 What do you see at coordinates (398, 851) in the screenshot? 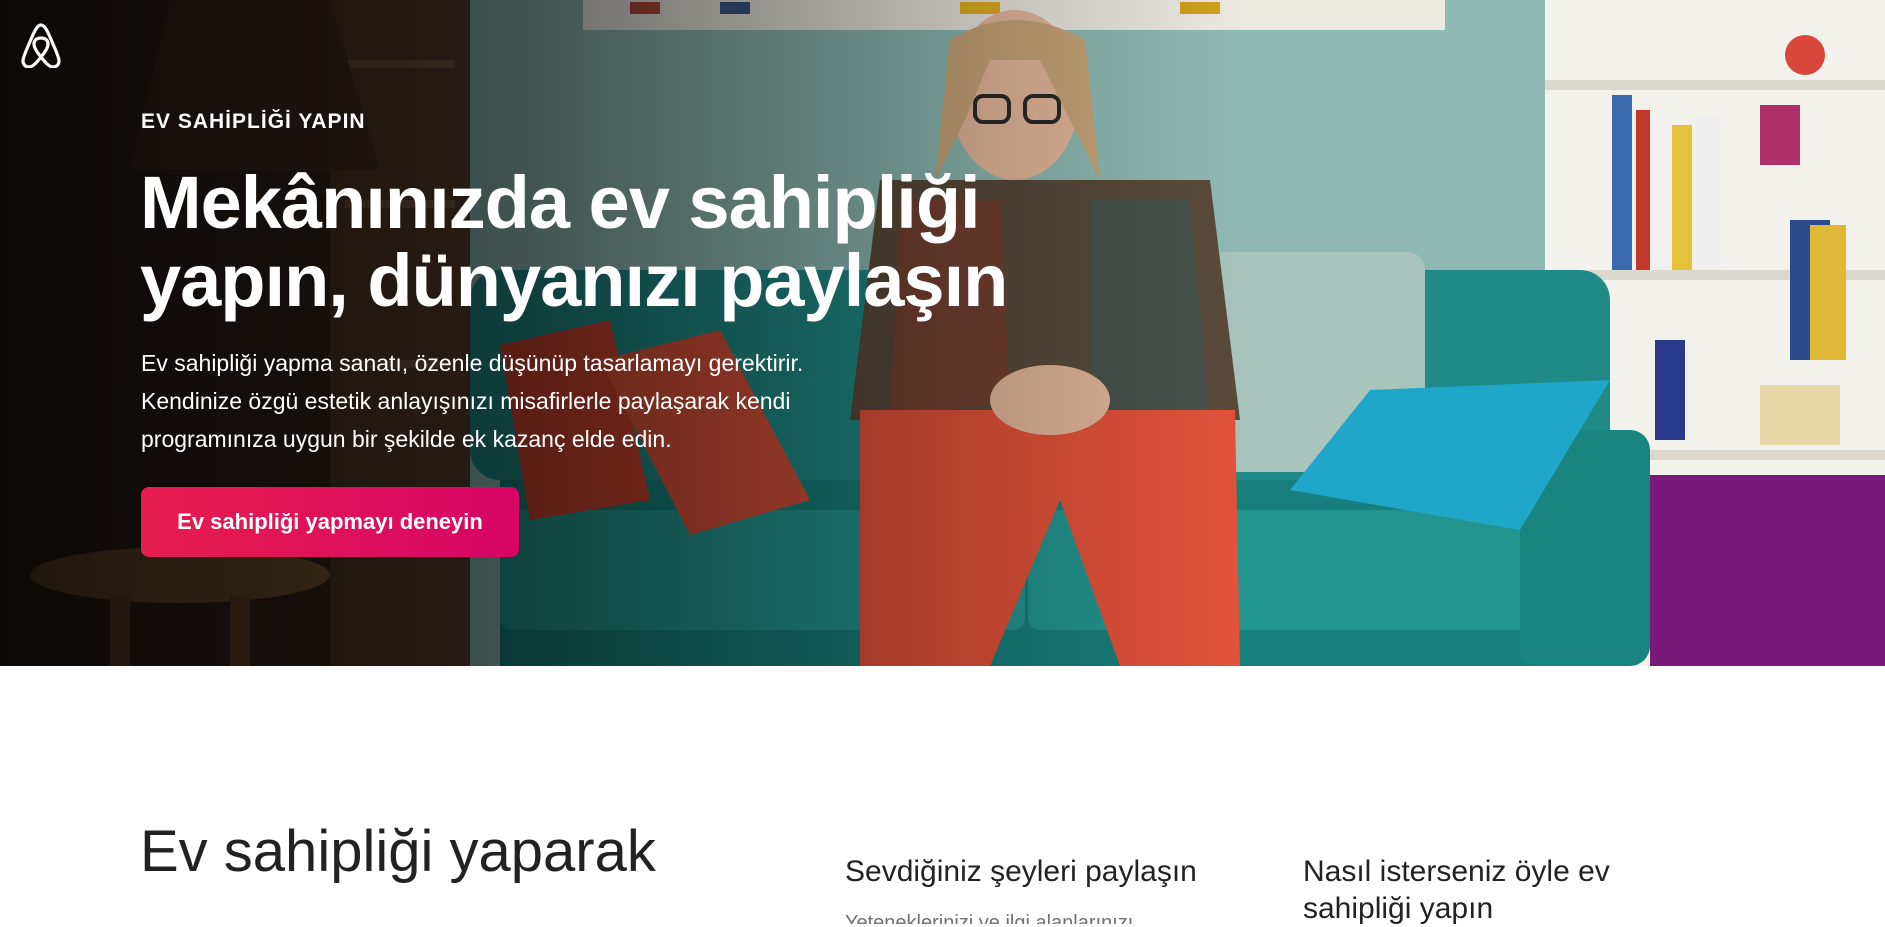
I see `section-heading: Ev sahipliği yaparak` at bounding box center [398, 851].